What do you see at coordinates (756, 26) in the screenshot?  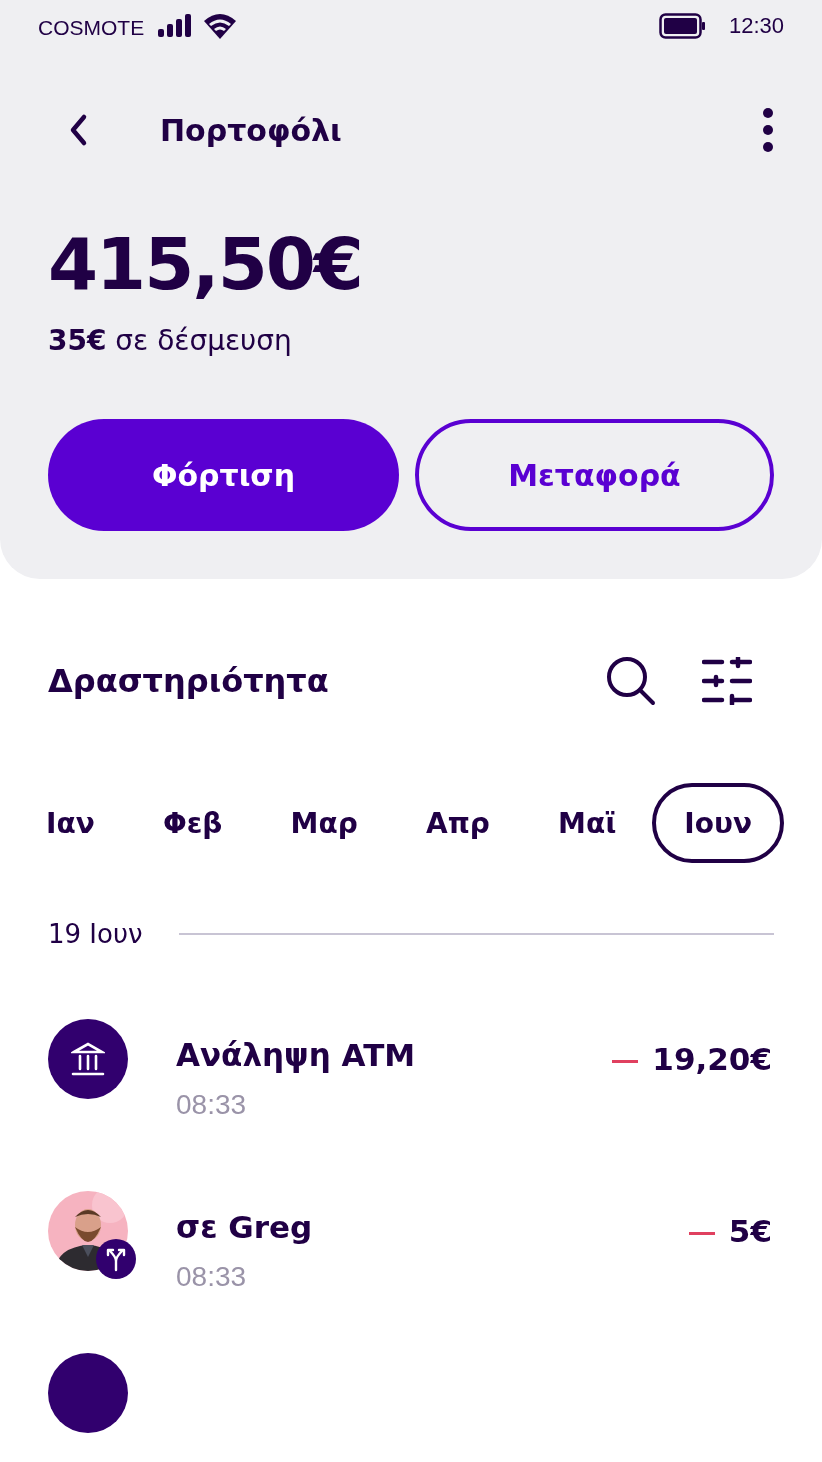 I see `status-time: 12:30` at bounding box center [756, 26].